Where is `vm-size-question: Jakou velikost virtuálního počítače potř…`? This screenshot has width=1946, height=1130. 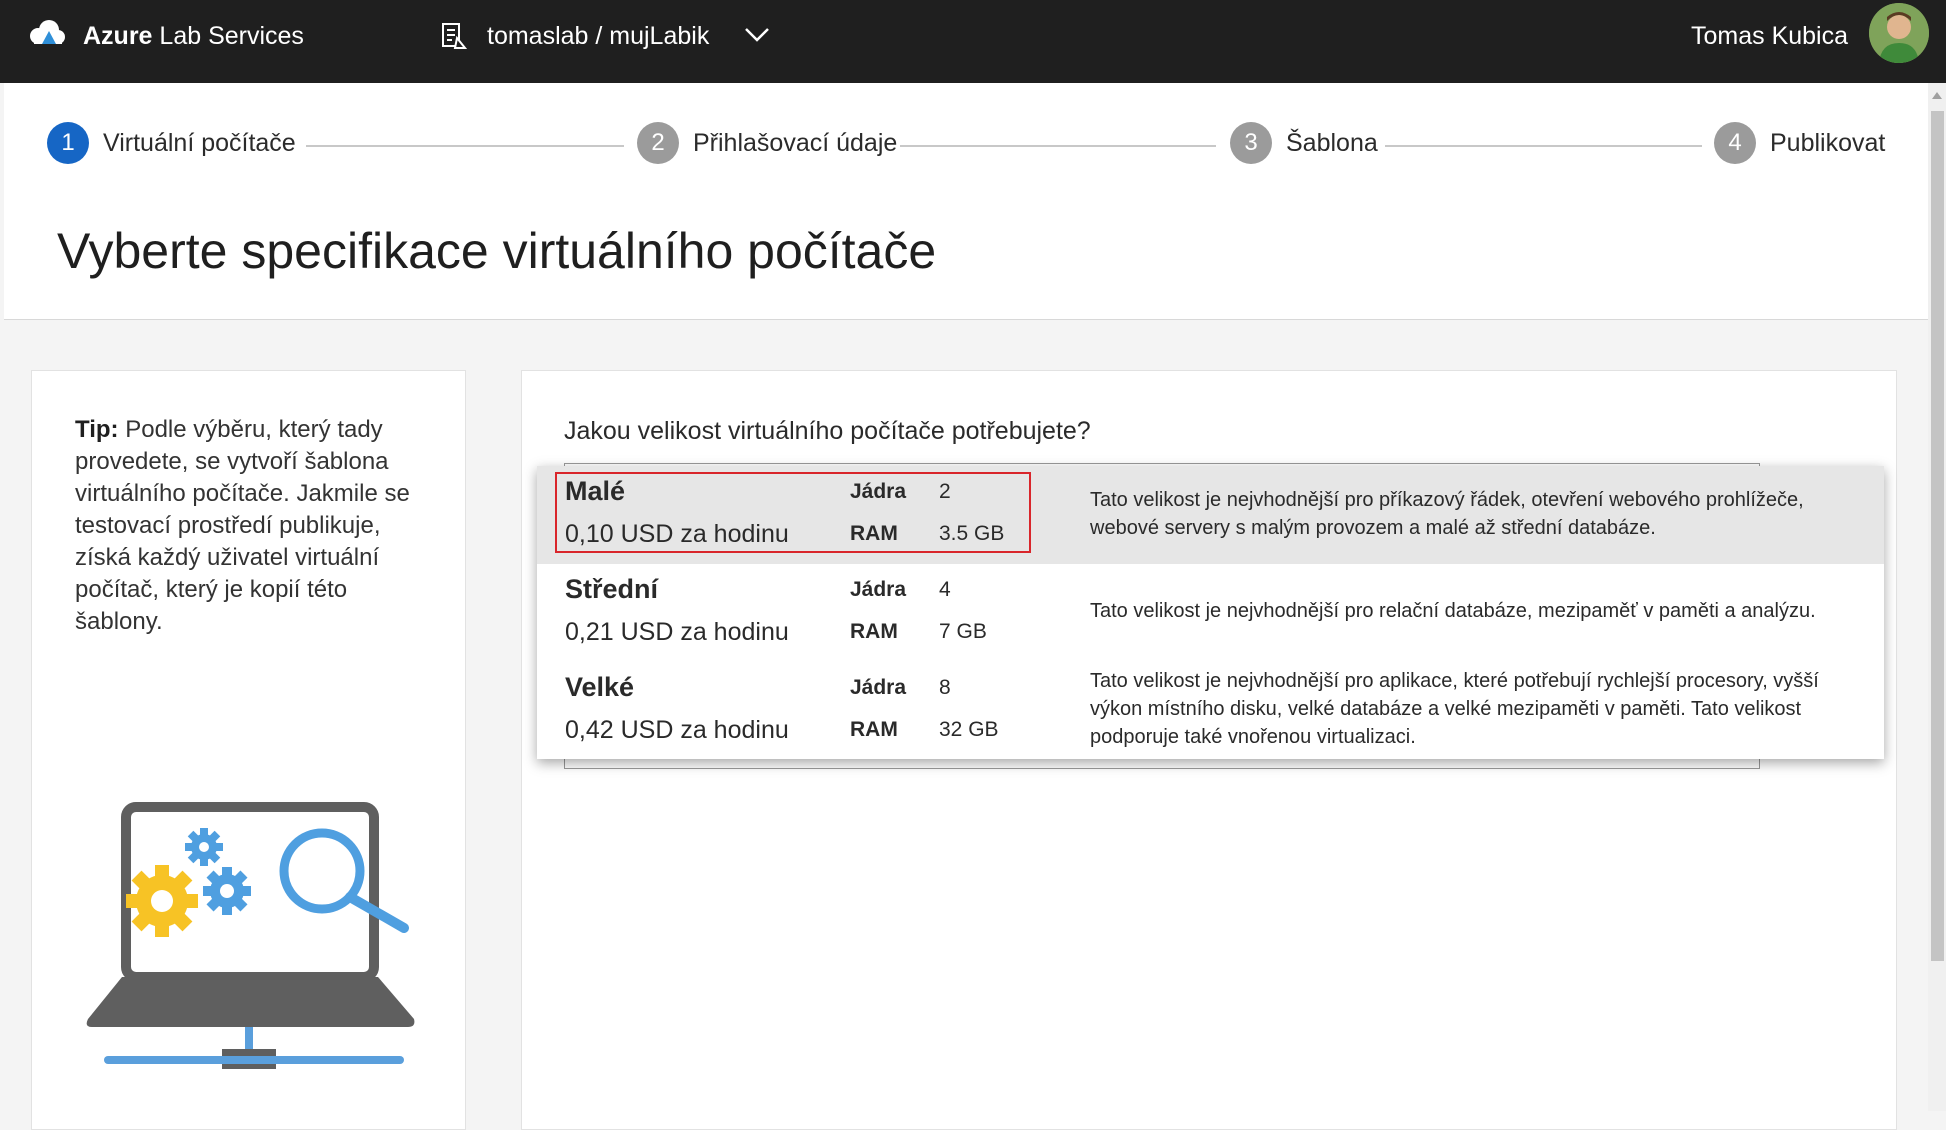
vm-size-question: Jakou velikost virtuálního počítače potř… is located at coordinates (827, 431).